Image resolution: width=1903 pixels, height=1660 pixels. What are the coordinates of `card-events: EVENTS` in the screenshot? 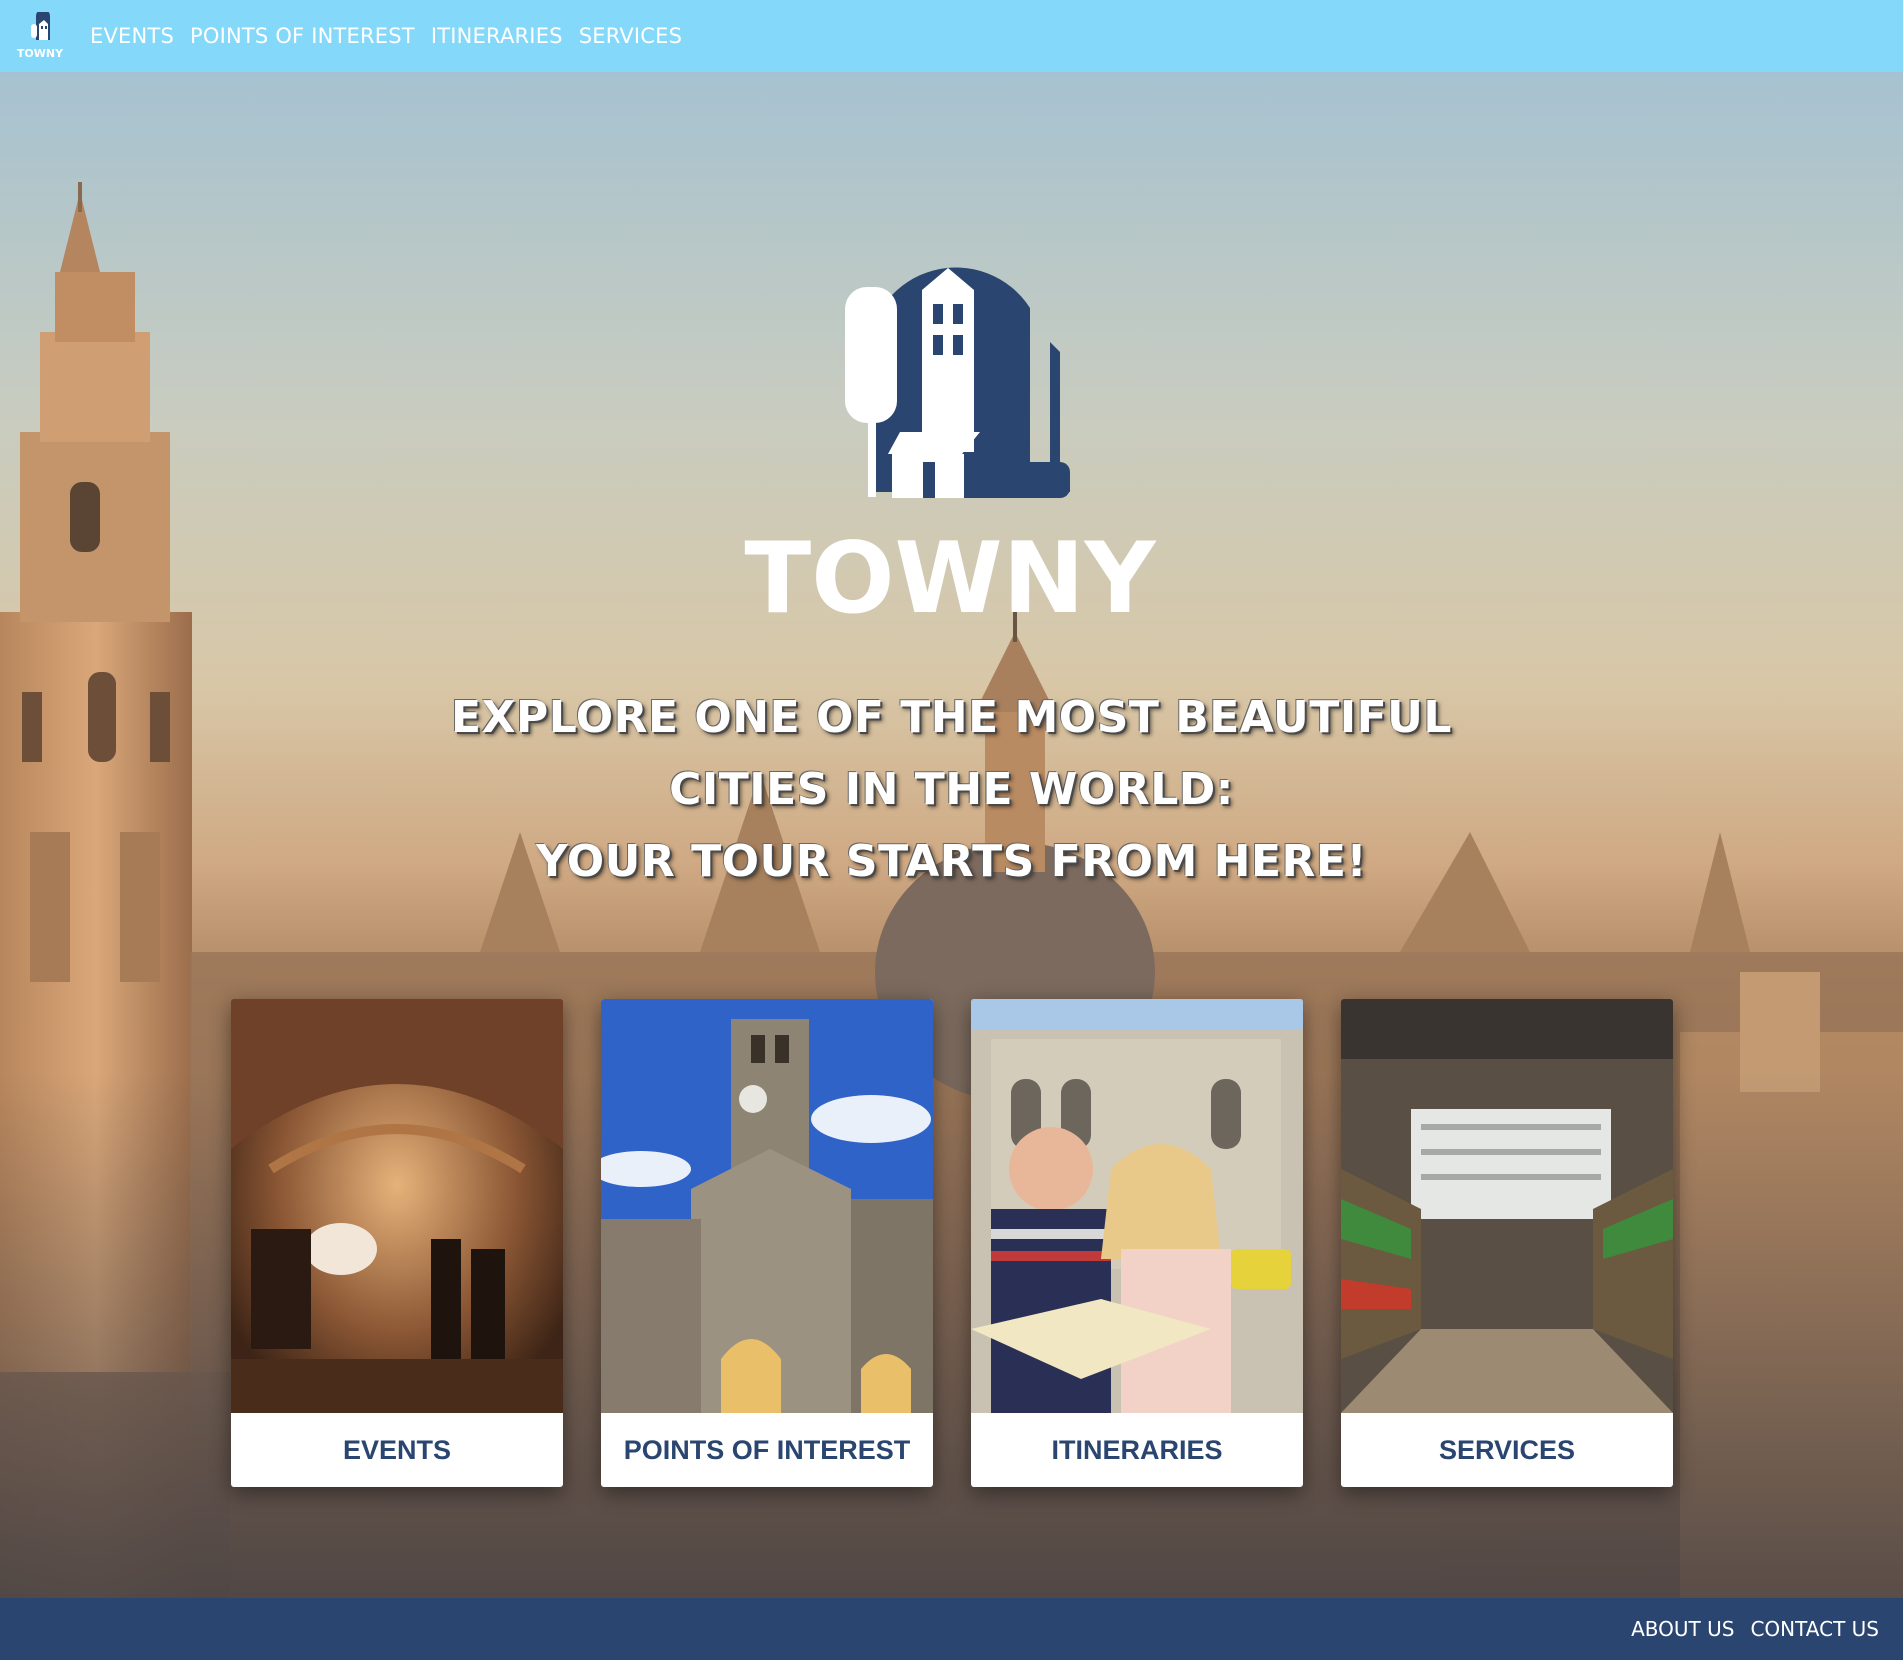 It's located at (397, 1243).